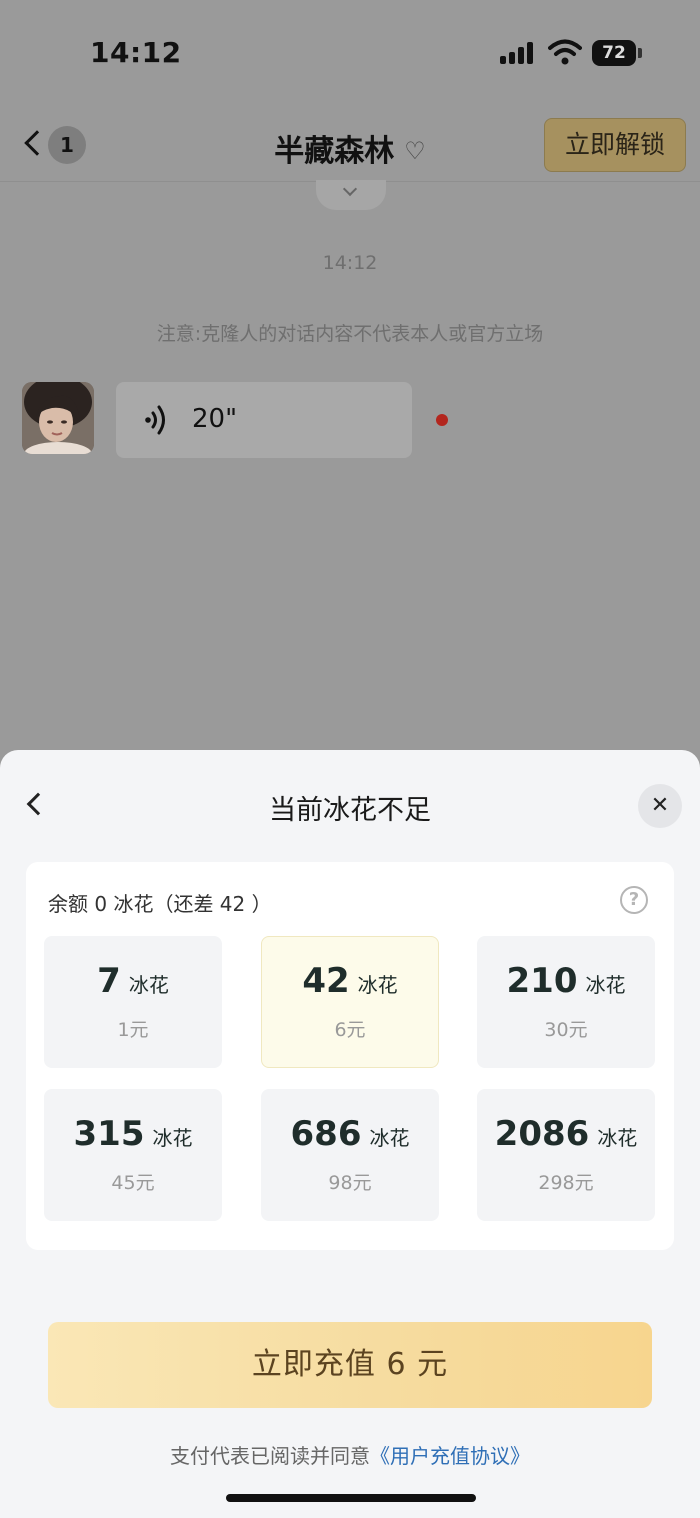 This screenshot has height=1518, width=700. I want to click on close-button: ✕, so click(660, 806).